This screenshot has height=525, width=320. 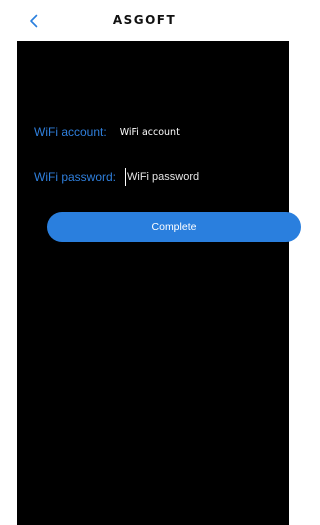 What do you see at coordinates (70, 132) in the screenshot?
I see `wifi-account-label: WiFi account:` at bounding box center [70, 132].